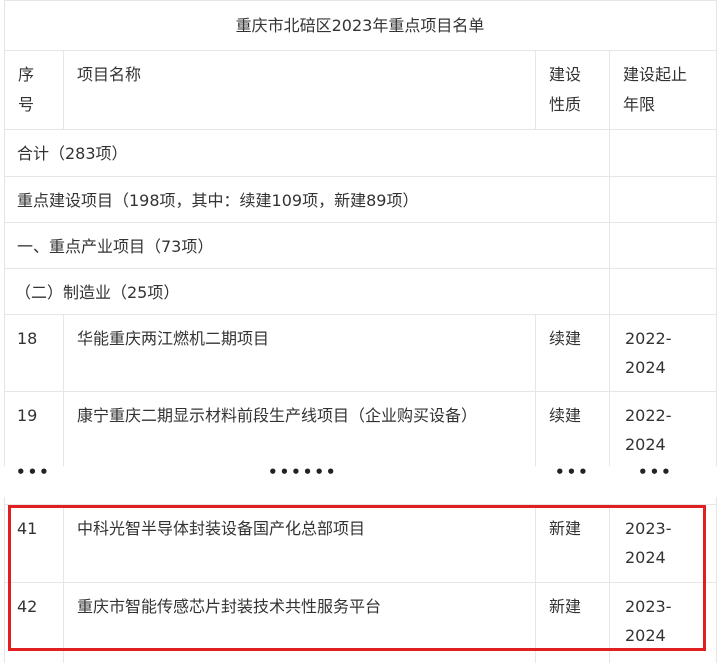 The width and height of the screenshot is (720, 663). I want to click on header-type-line1: 建设, so click(565, 74).